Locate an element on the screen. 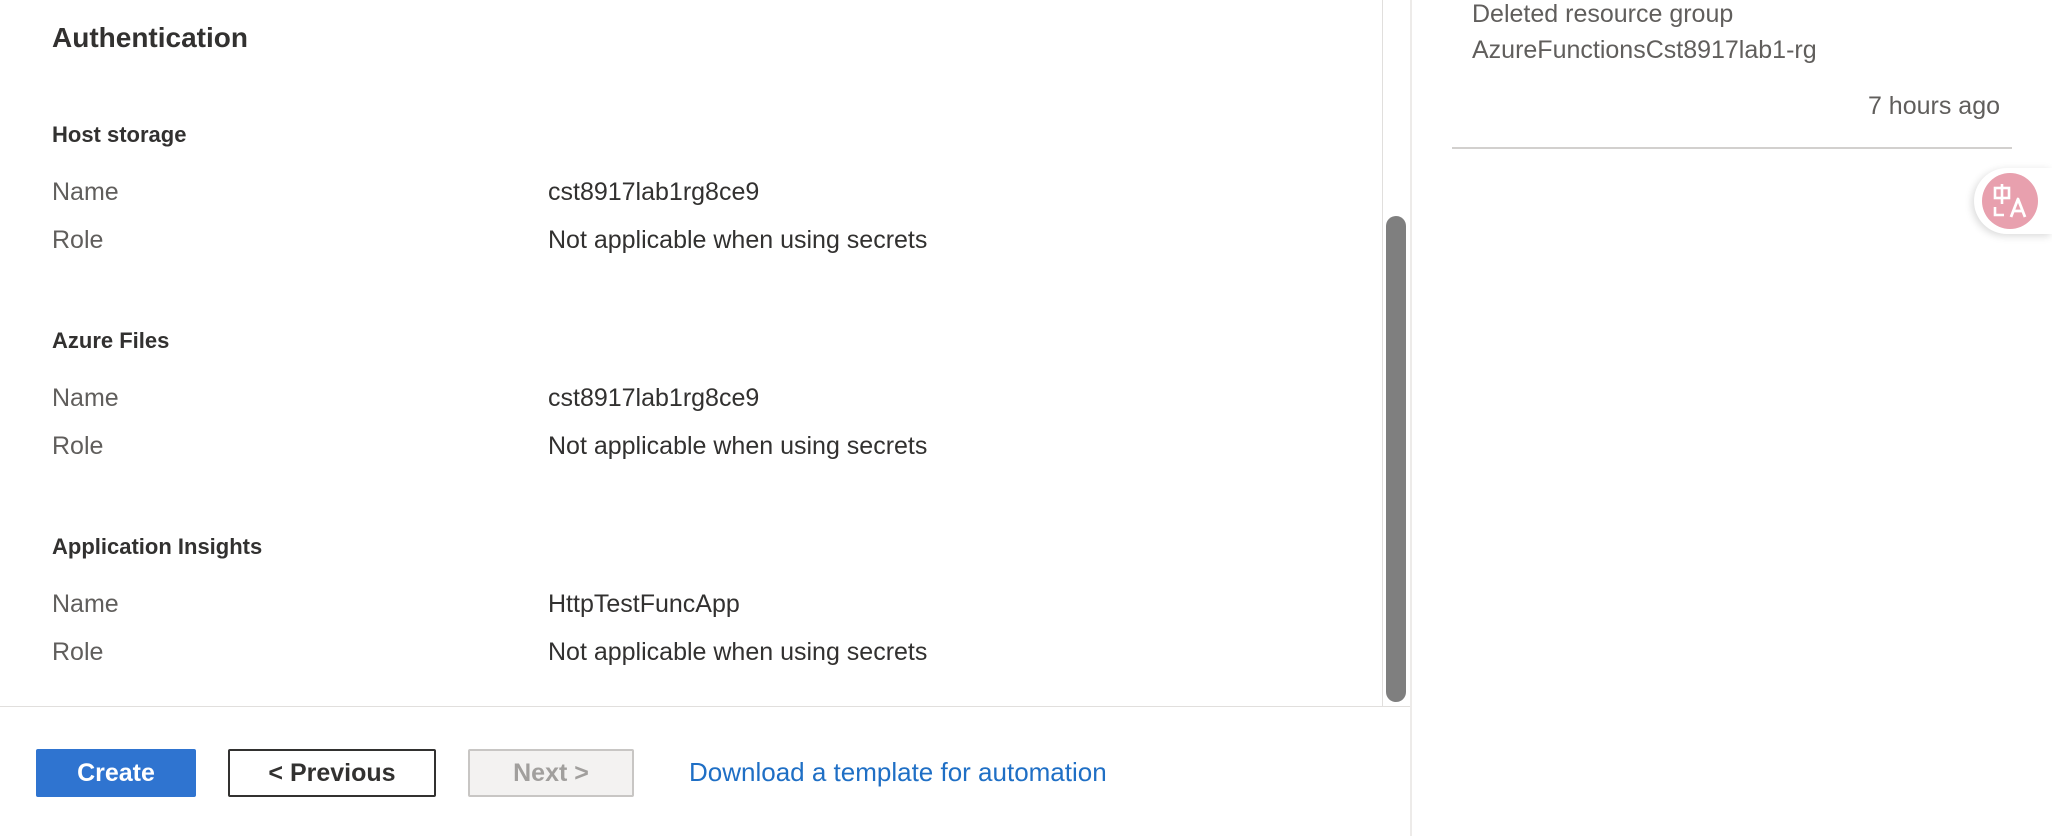 The image size is (2052, 836). azure-files-name-label: Name is located at coordinates (85, 398).